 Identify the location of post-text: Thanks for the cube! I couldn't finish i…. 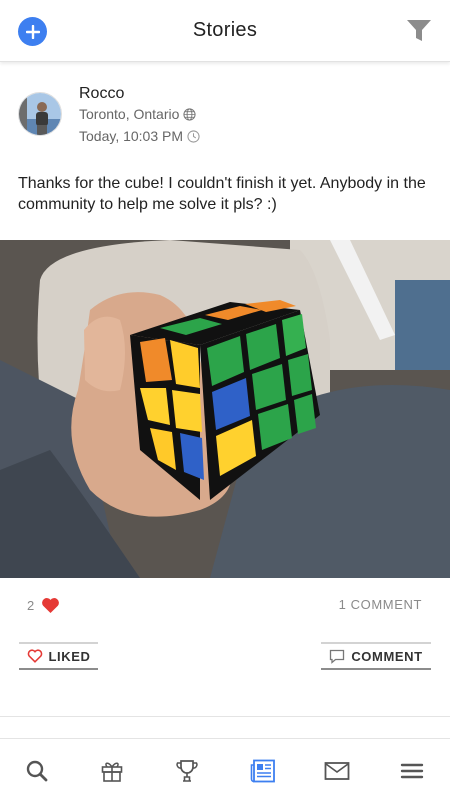
(222, 194).